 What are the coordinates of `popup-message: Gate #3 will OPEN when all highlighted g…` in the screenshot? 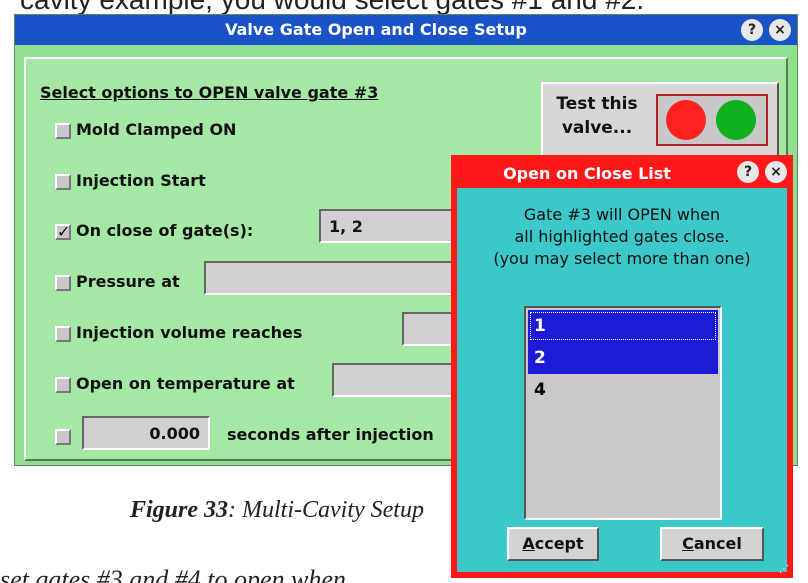 It's located at (622, 236).